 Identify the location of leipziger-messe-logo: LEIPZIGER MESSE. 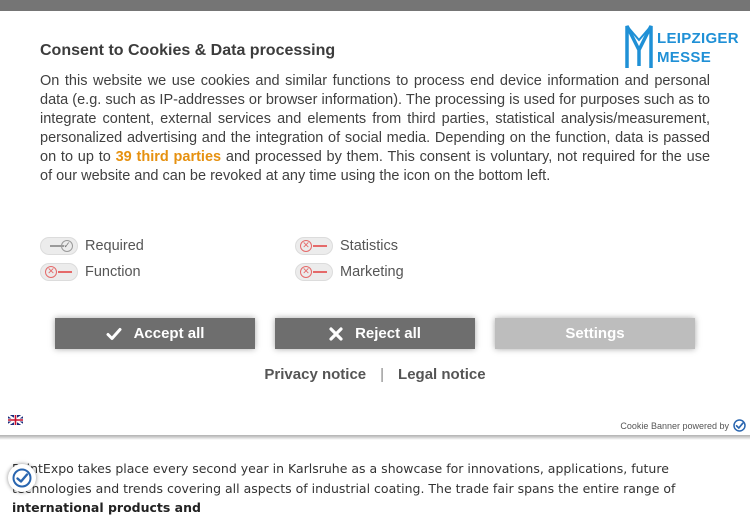
(681, 46).